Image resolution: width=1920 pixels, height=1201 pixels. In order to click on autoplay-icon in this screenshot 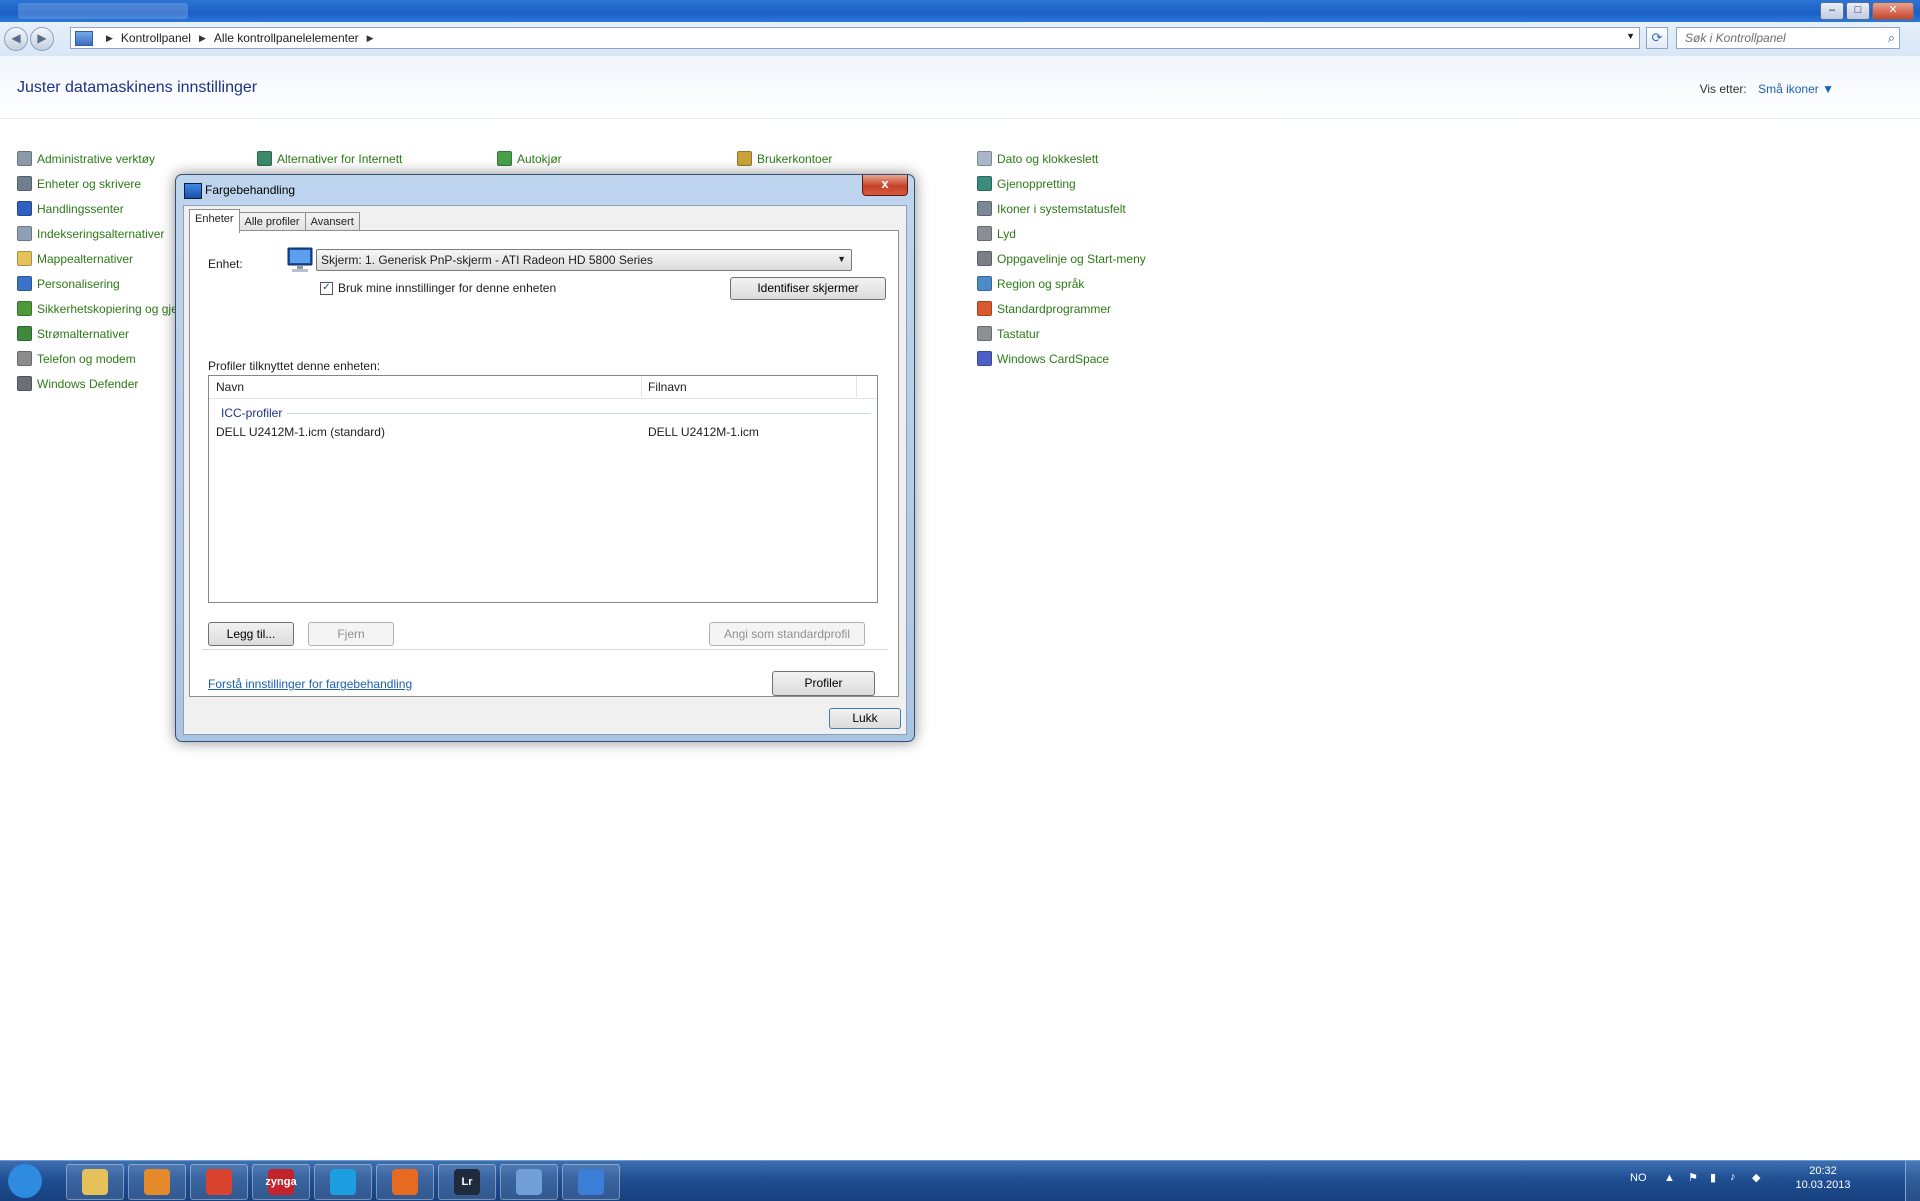, I will do `click(504, 158)`.